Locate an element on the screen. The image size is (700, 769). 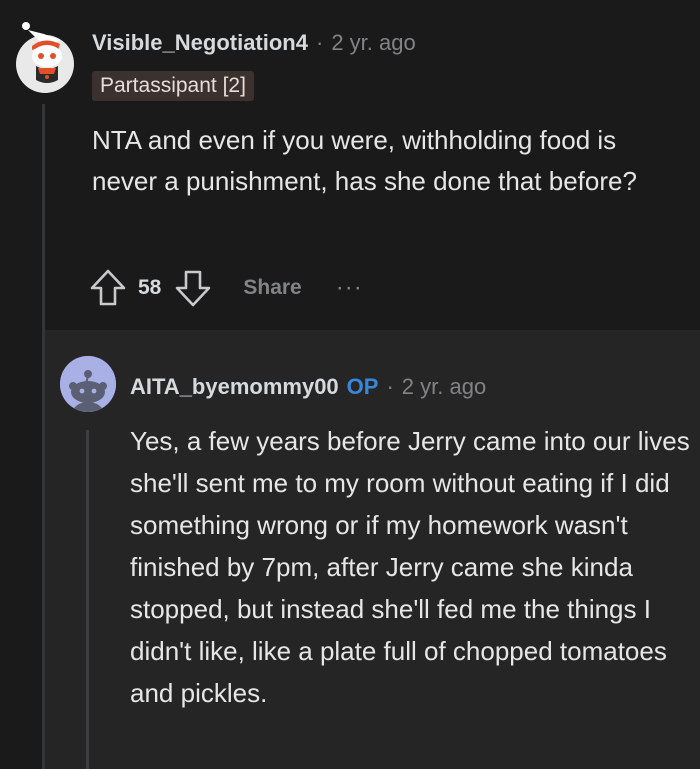
reply-thread-line is located at coordinates (87, 599).